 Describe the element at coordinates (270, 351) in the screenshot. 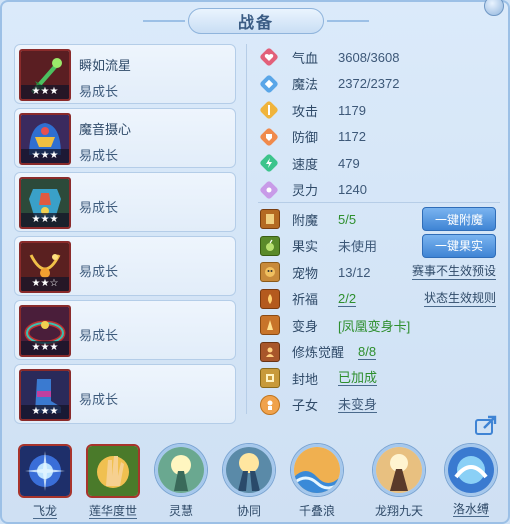

I see `awaken-icon` at that location.